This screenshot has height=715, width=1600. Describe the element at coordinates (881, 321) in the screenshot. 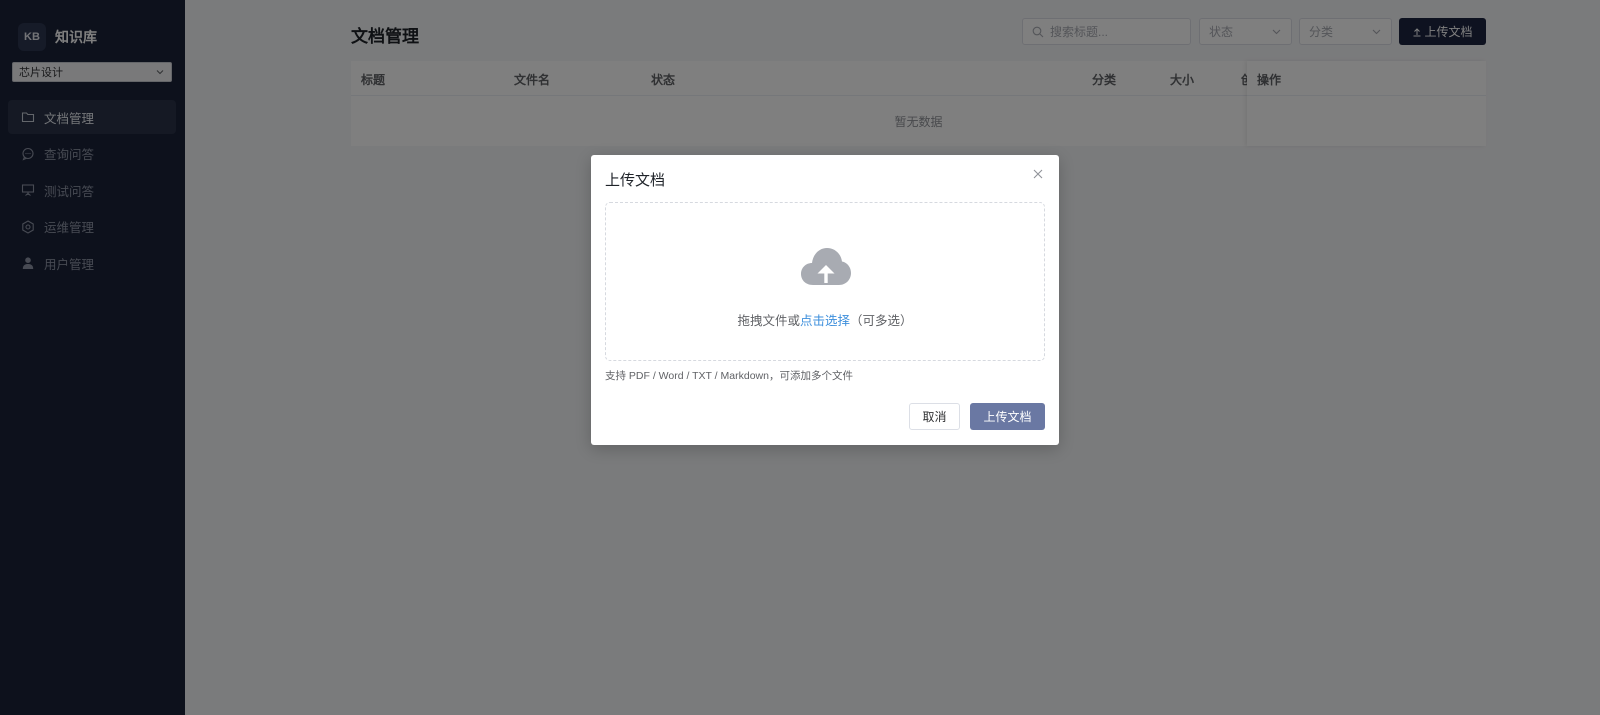

I see `dropzone-text-after: （可多选）` at that location.